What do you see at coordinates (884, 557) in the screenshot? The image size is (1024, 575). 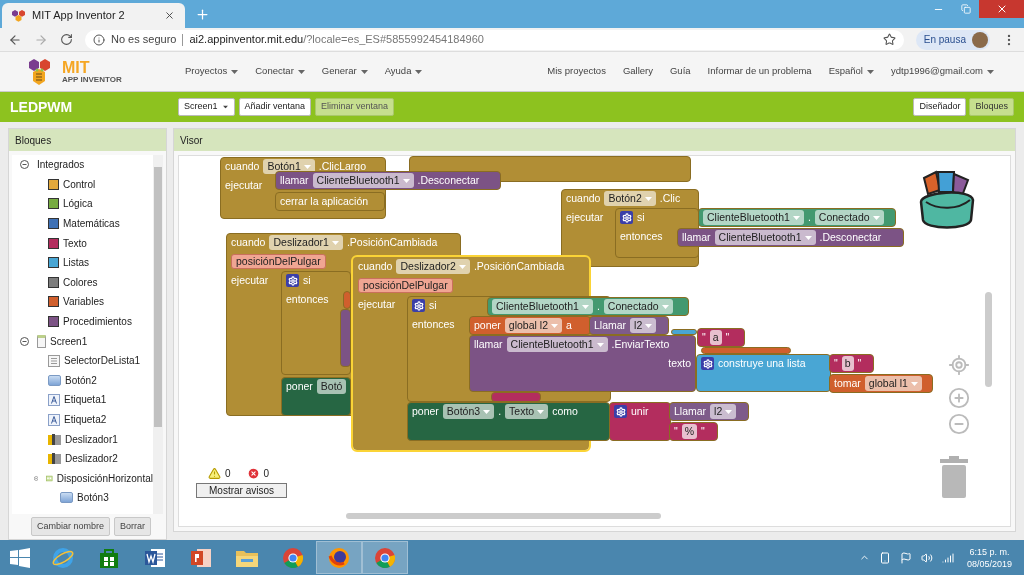 I see `device-icon` at bounding box center [884, 557].